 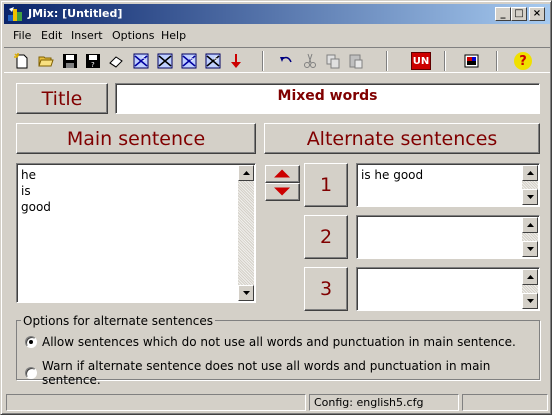 I want to click on undo-icon, so click(x=286, y=61).